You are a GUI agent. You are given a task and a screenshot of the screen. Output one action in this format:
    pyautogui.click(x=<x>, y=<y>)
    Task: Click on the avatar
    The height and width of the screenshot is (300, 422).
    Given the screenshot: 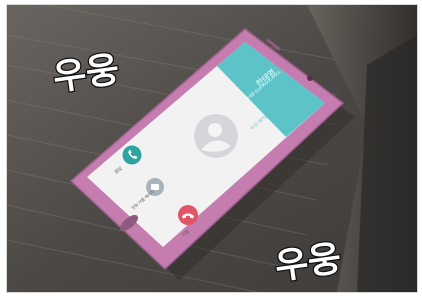 What is the action you would take?
    pyautogui.click(x=216, y=136)
    